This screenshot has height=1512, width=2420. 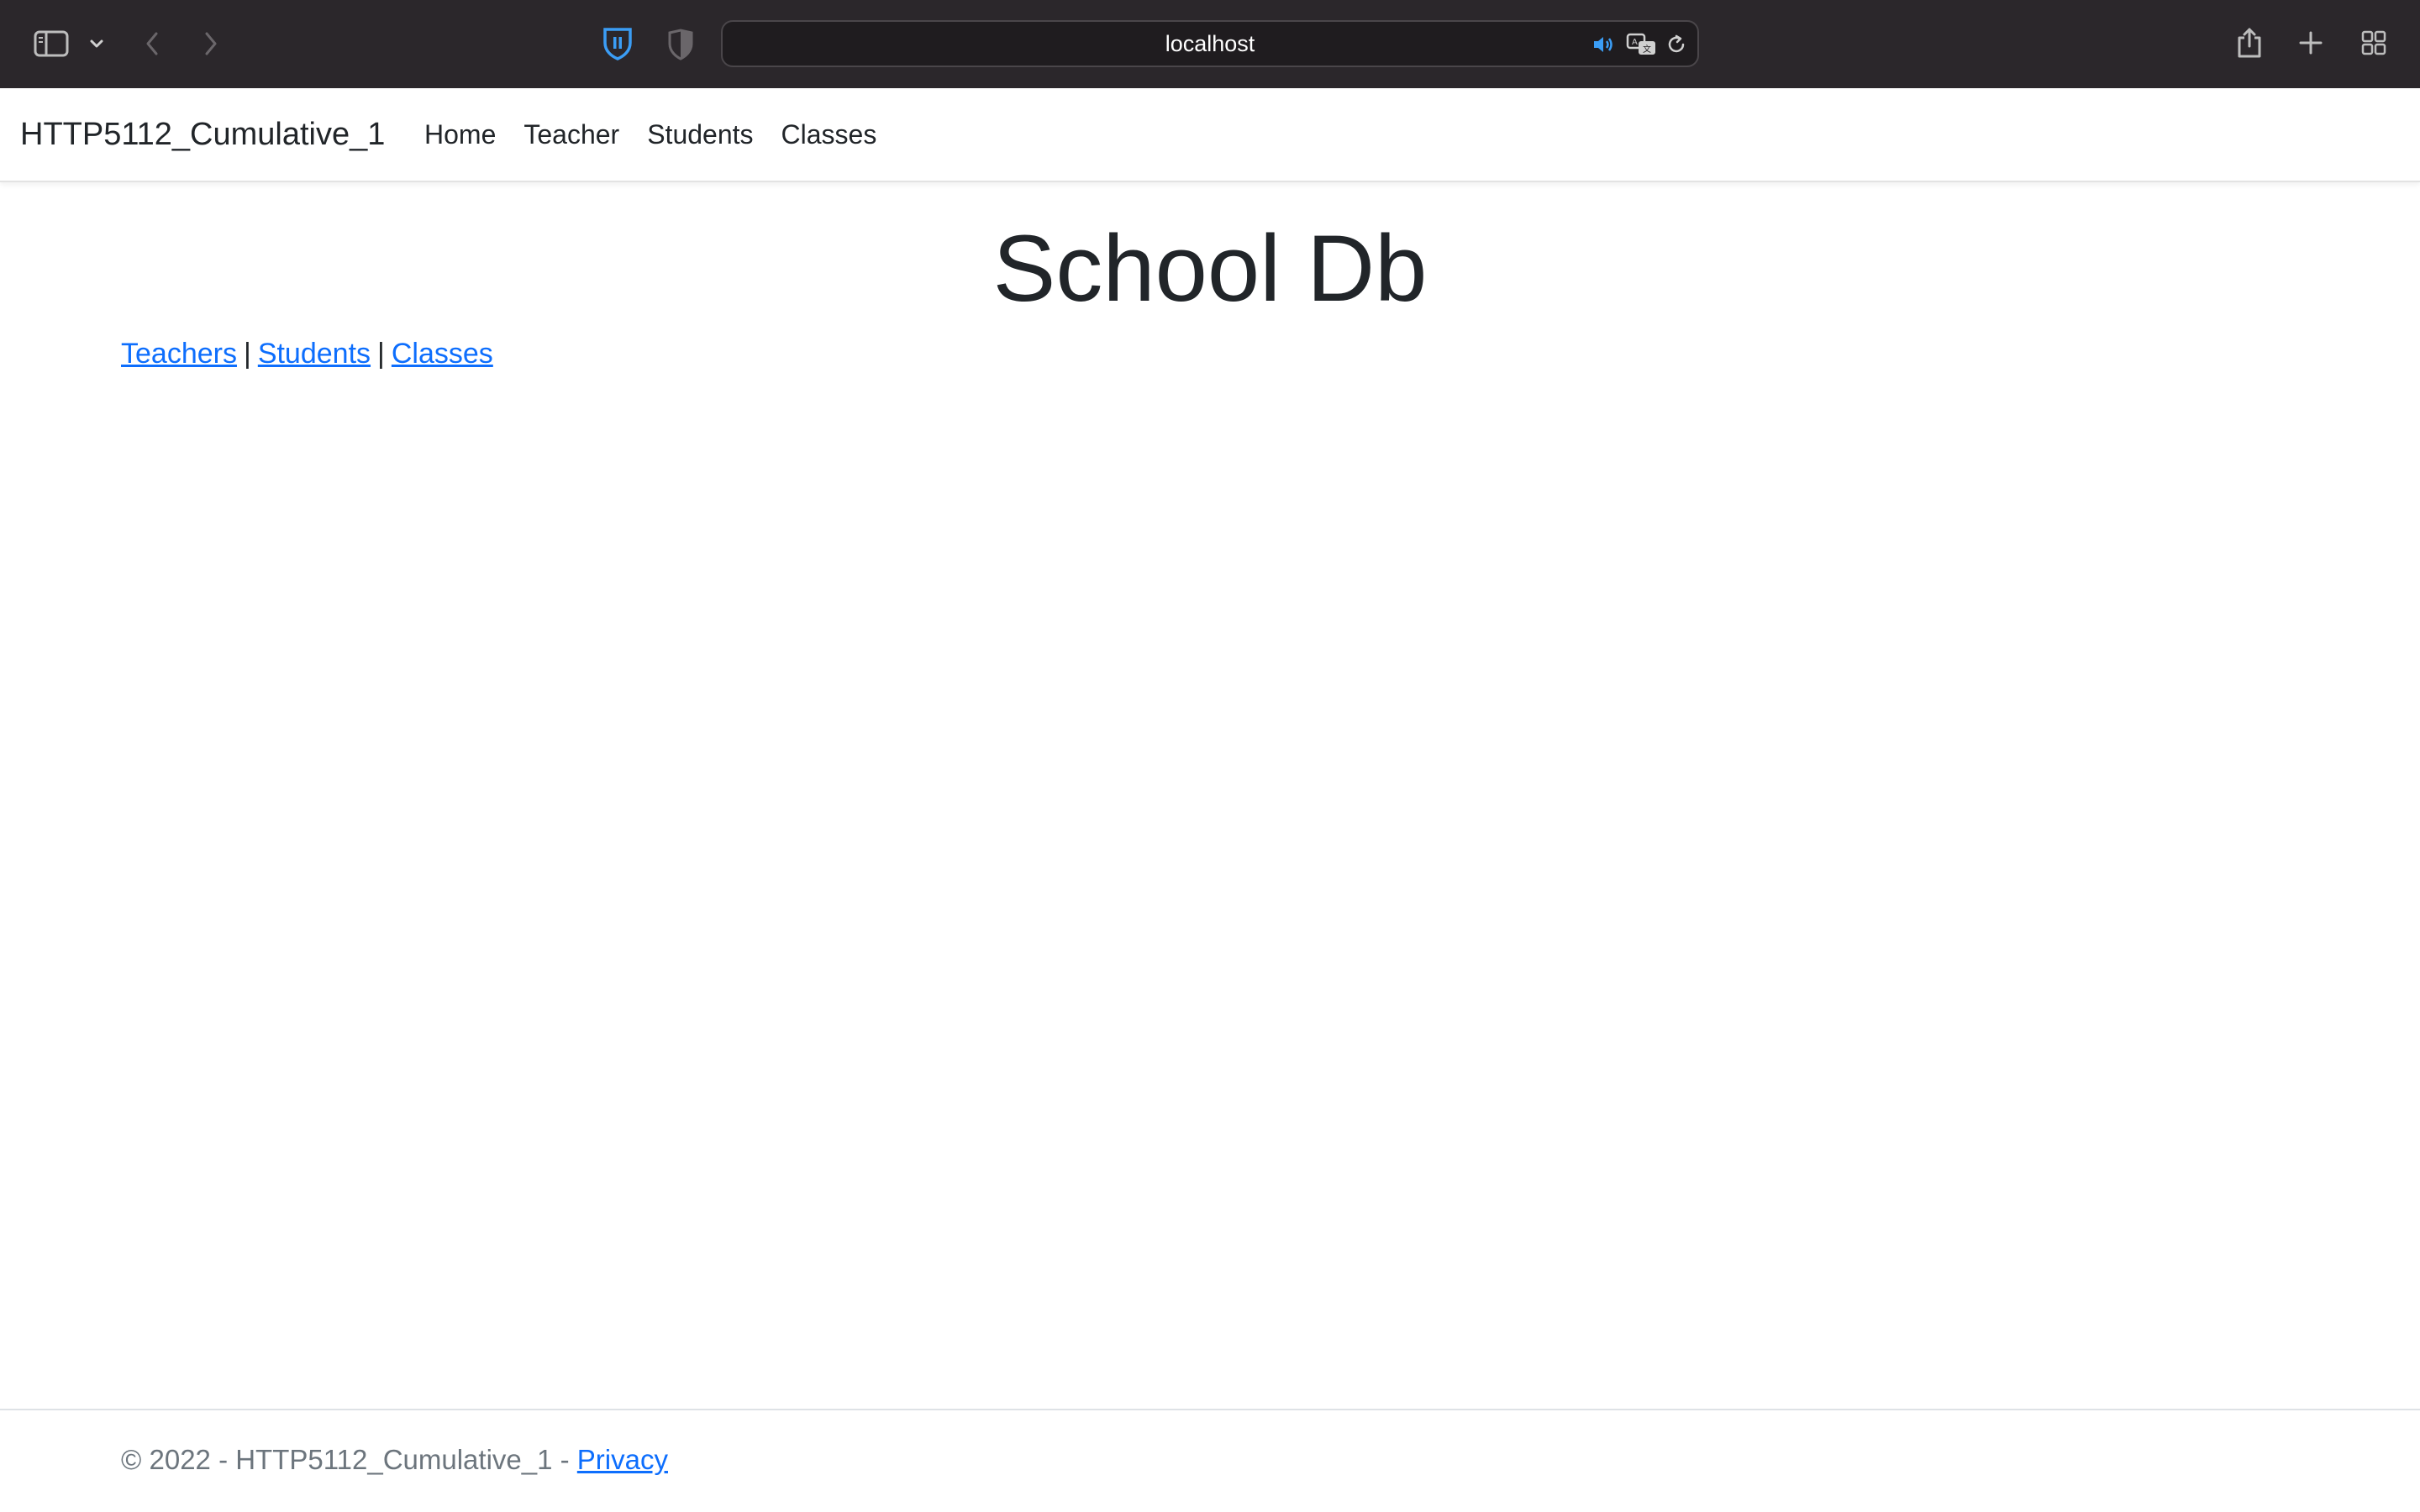 I want to click on footer-text-row: © 2022 - HTTP5112_Cumulative_1 - Privacy, so click(x=394, y=1460).